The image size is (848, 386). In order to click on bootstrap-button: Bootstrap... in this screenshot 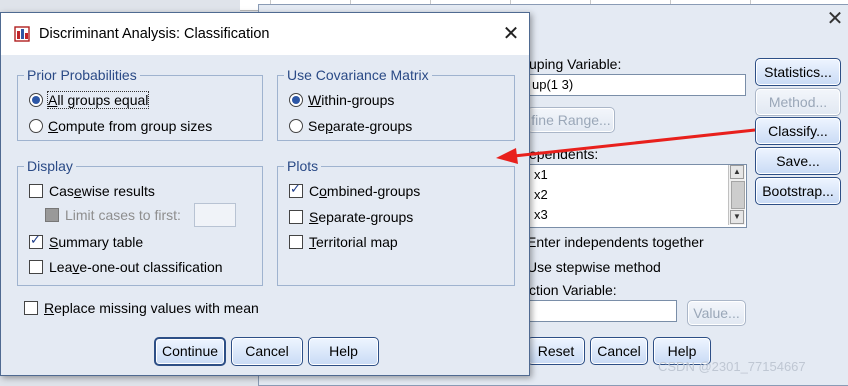, I will do `click(798, 191)`.